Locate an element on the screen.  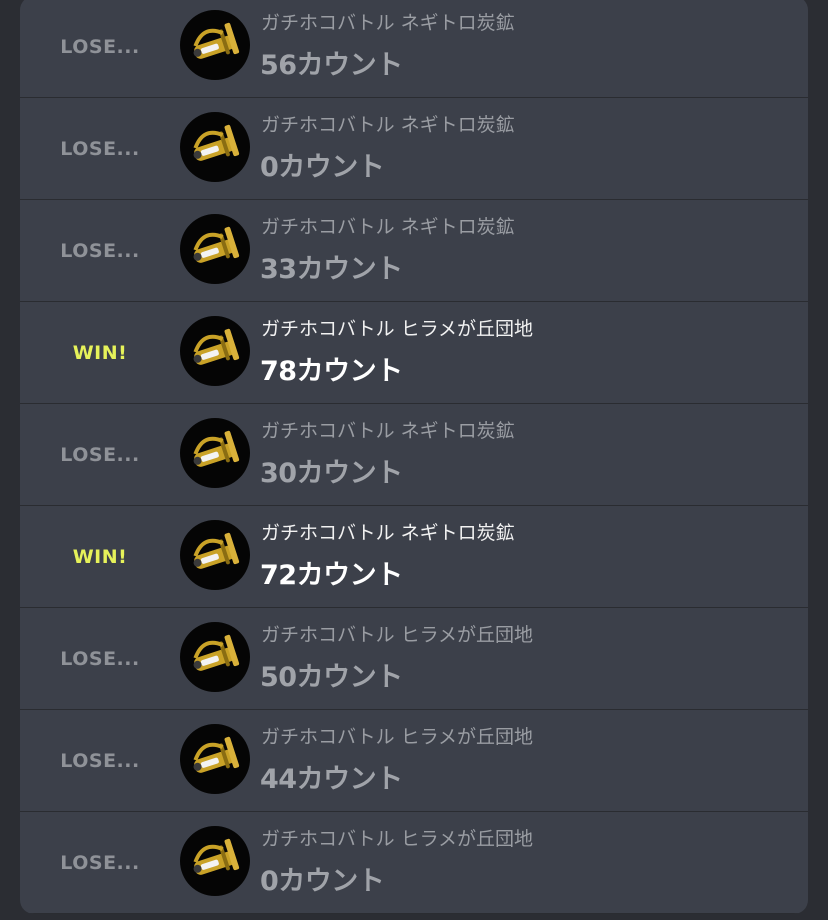
match-row: LOSE... ガチホコバトル ネギトロ炭鉱 0カウント is located at coordinates (414, 149).